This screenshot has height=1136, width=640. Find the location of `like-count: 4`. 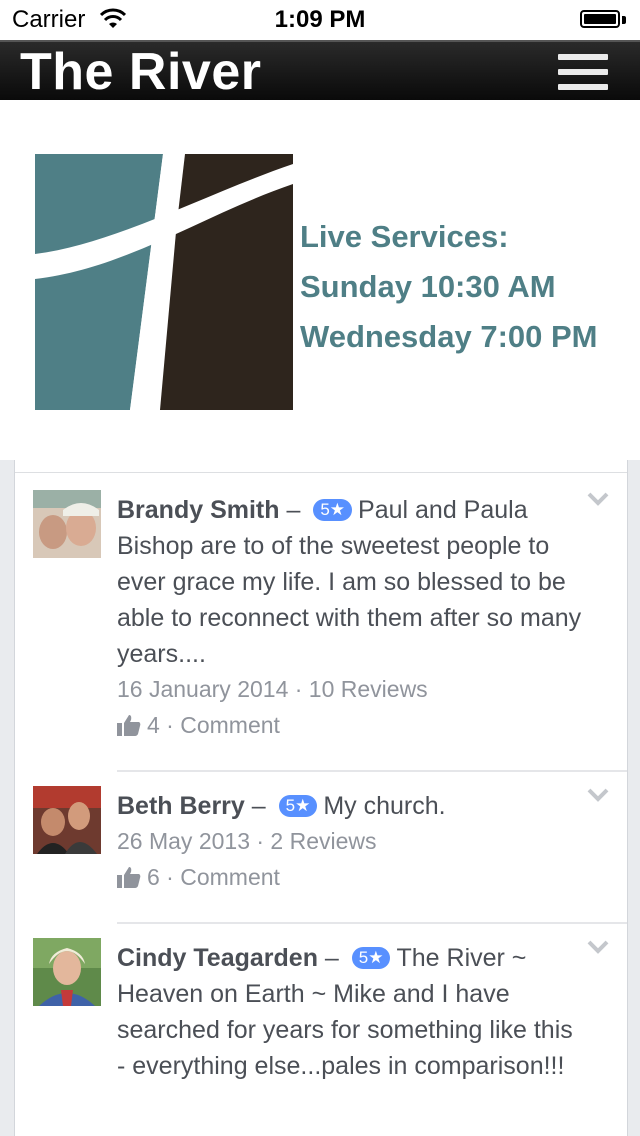

like-count: 4 is located at coordinates (153, 725).